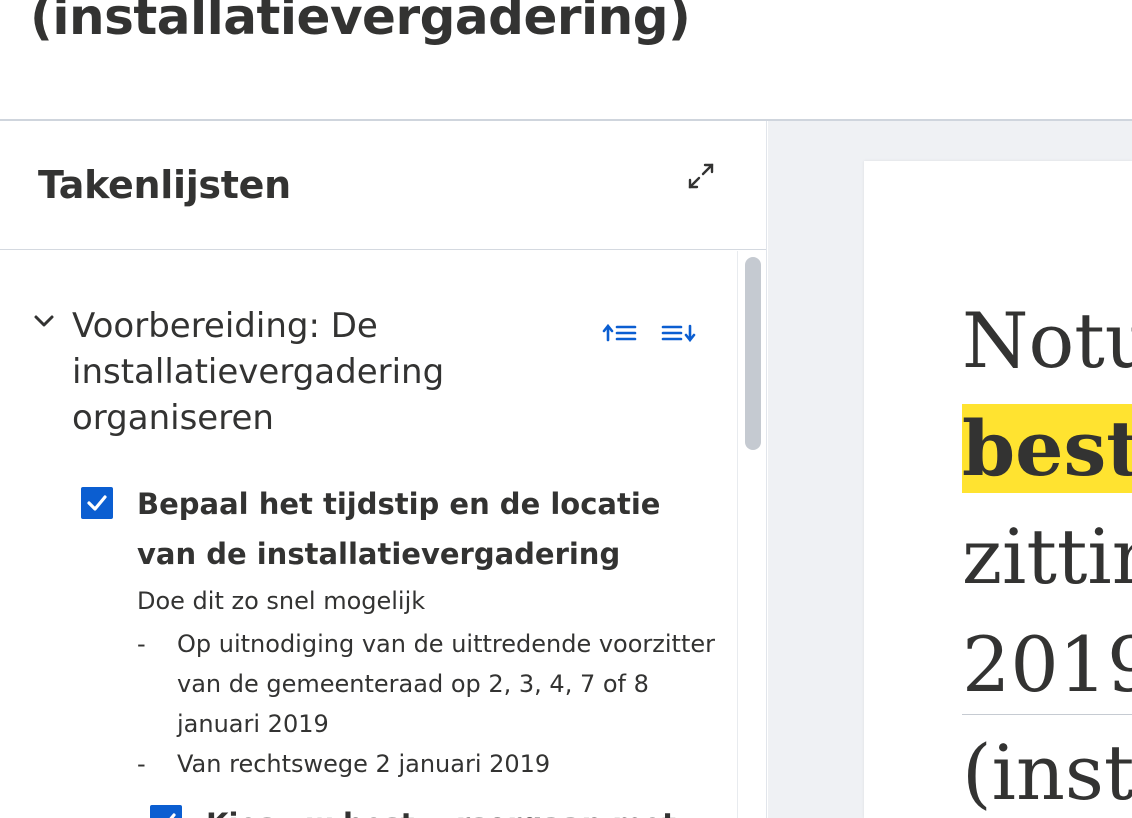 The height and width of the screenshot is (818, 1132). What do you see at coordinates (1047, 664) in the screenshot?
I see `document-line: 2019` at bounding box center [1047, 664].